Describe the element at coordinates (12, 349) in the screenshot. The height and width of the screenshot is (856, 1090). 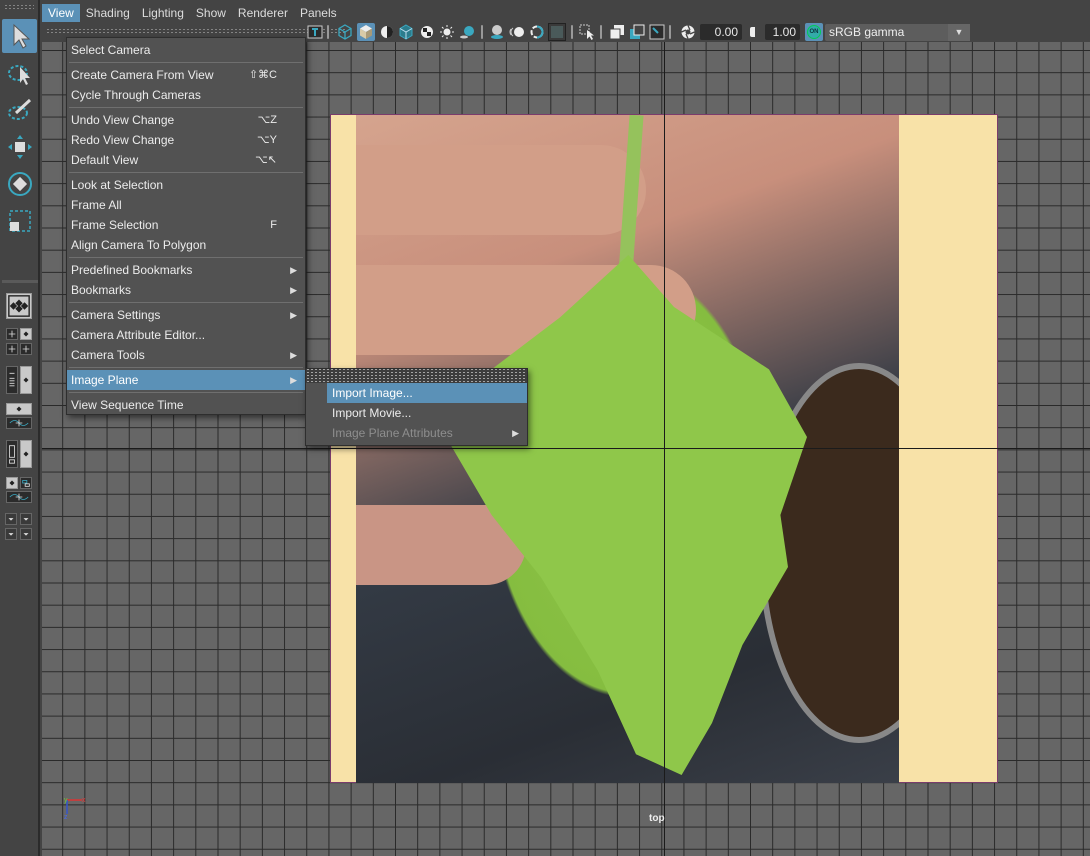
I see `two-pane-layout-button` at that location.